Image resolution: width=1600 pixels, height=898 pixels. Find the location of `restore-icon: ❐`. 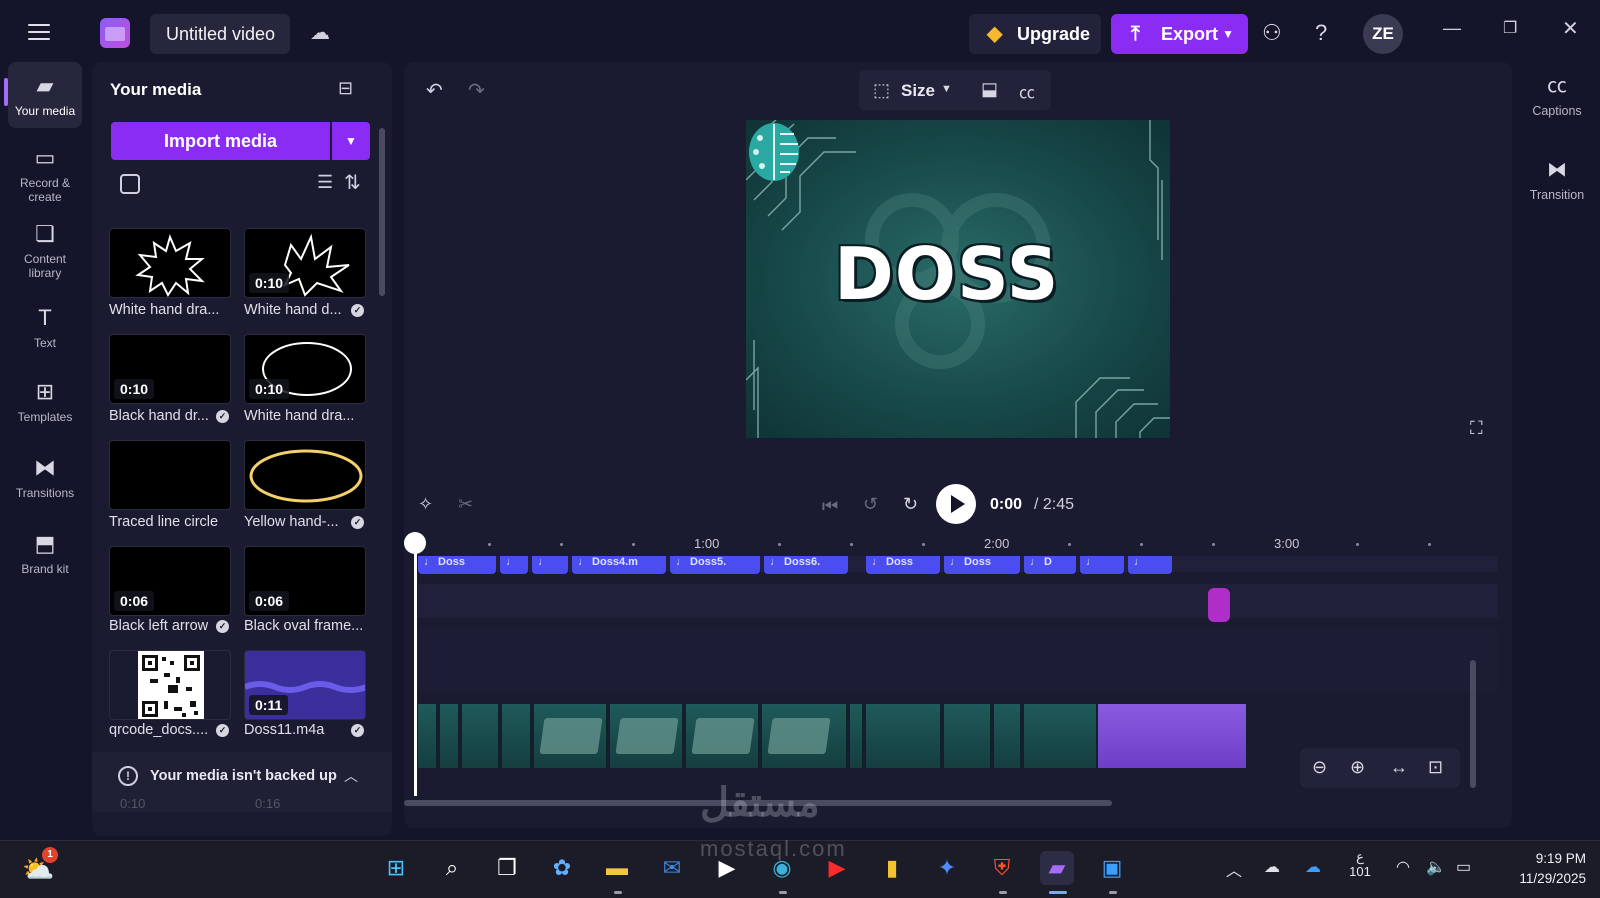

restore-icon: ❐ is located at coordinates (1510, 28).